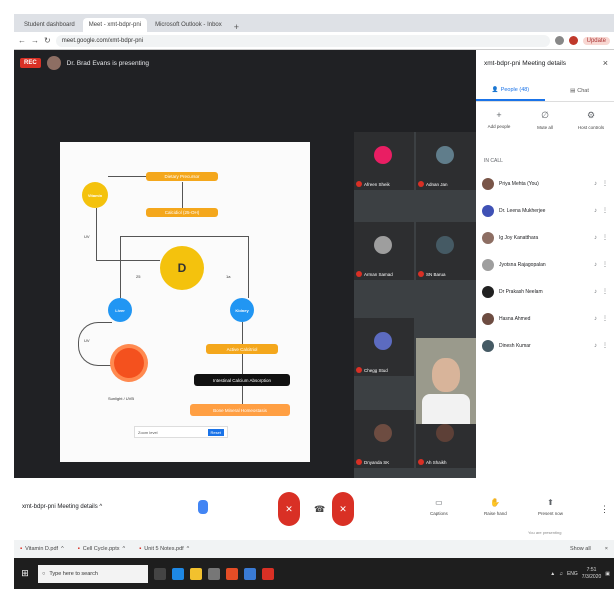  Describe the element at coordinates (580, 549) in the screenshot. I see `show-all-button: Show all` at that location.